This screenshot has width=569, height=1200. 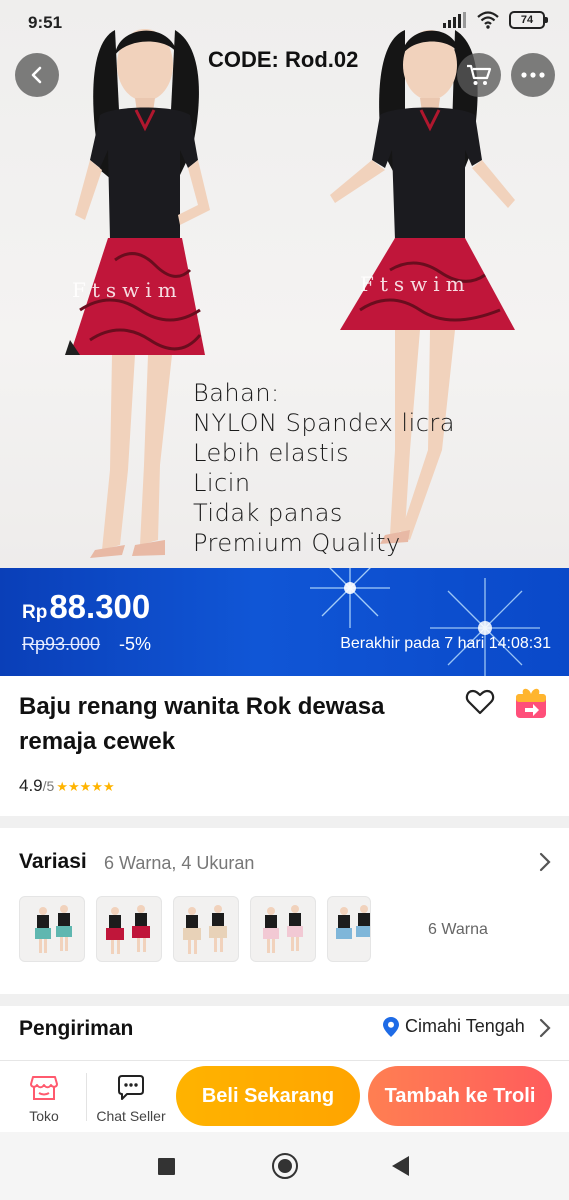 I want to click on location-pin-icon, so click(x=391, y=1026).